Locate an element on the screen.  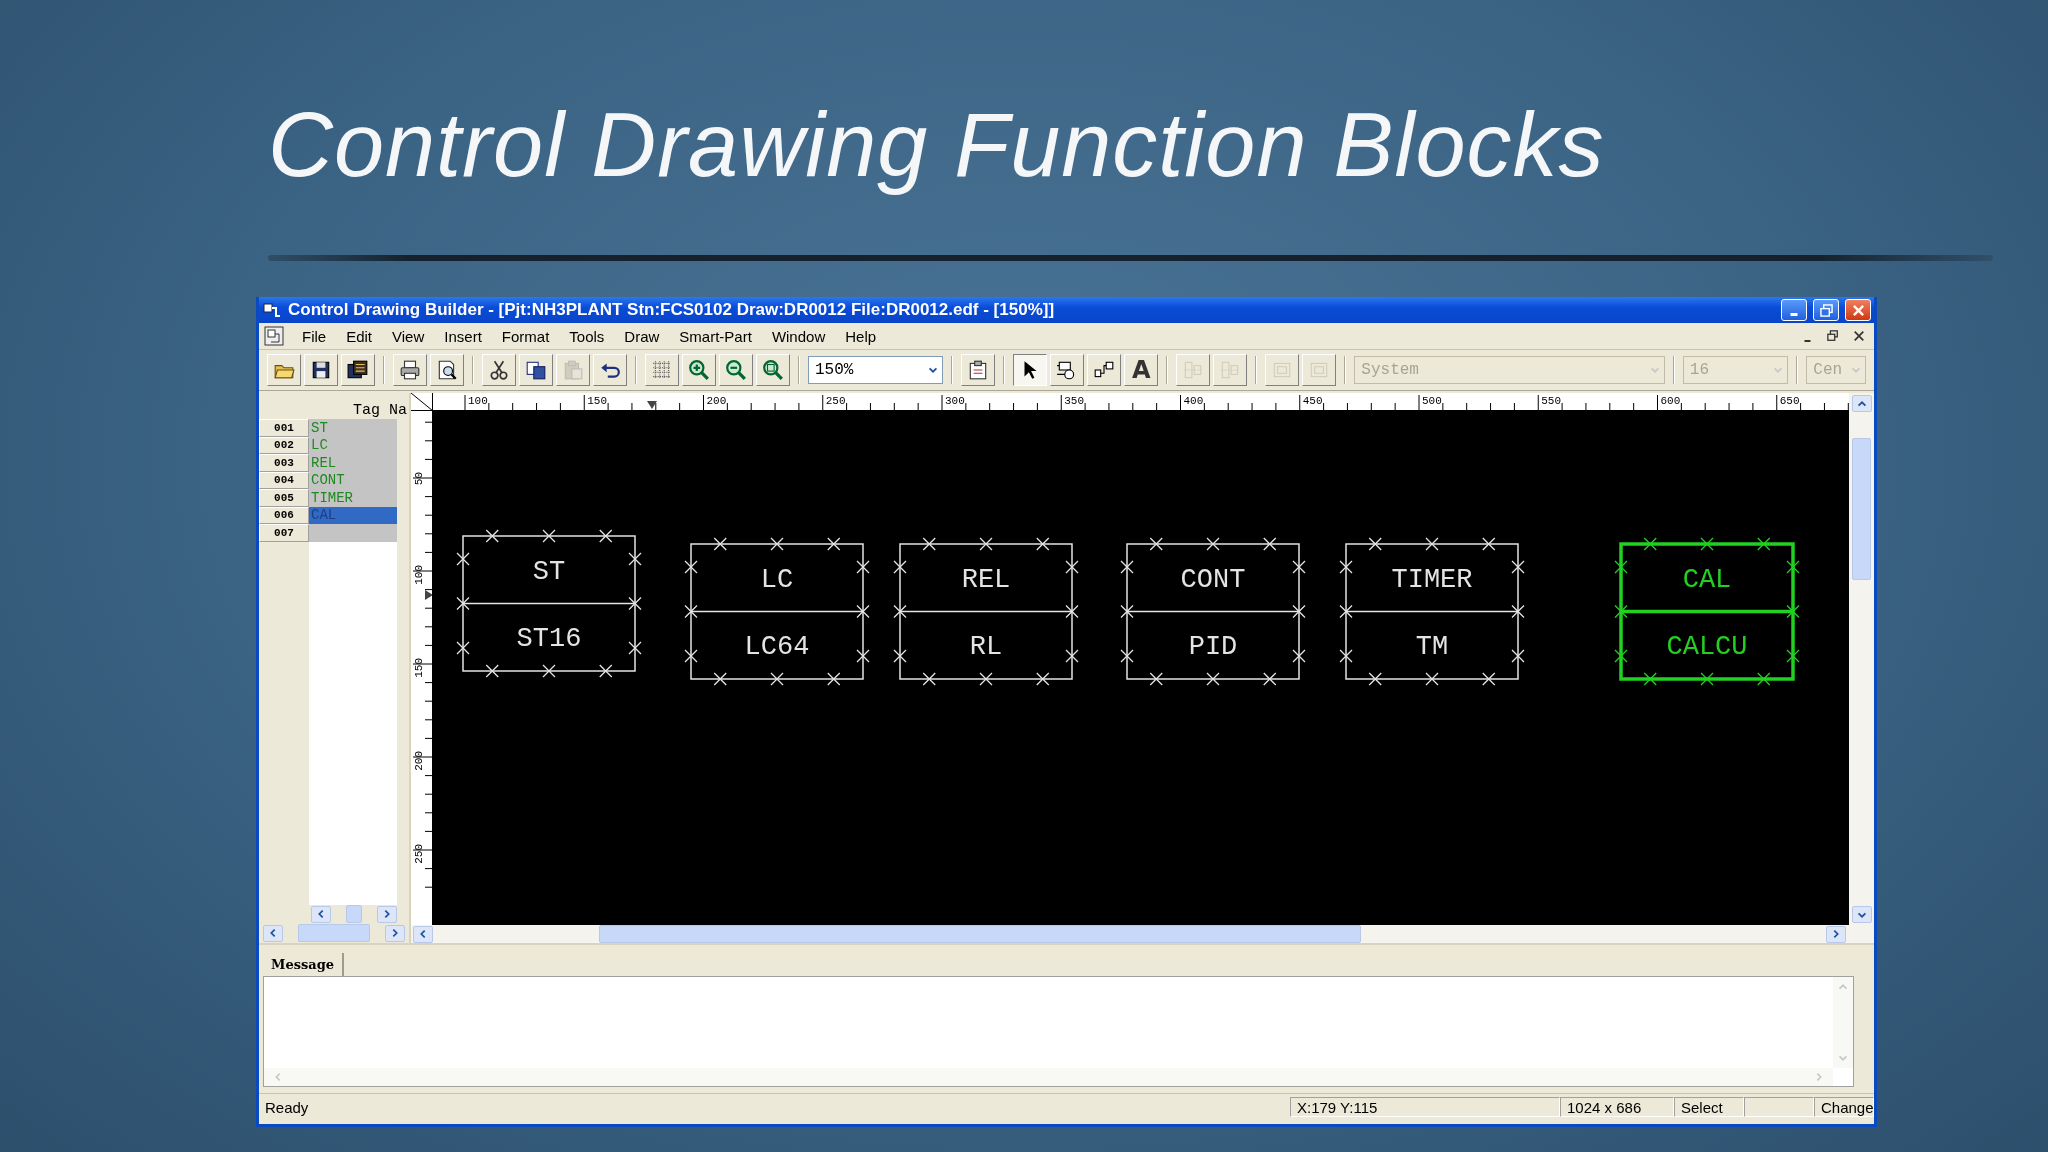
ruler-label: 600 is located at coordinates (1670, 401).